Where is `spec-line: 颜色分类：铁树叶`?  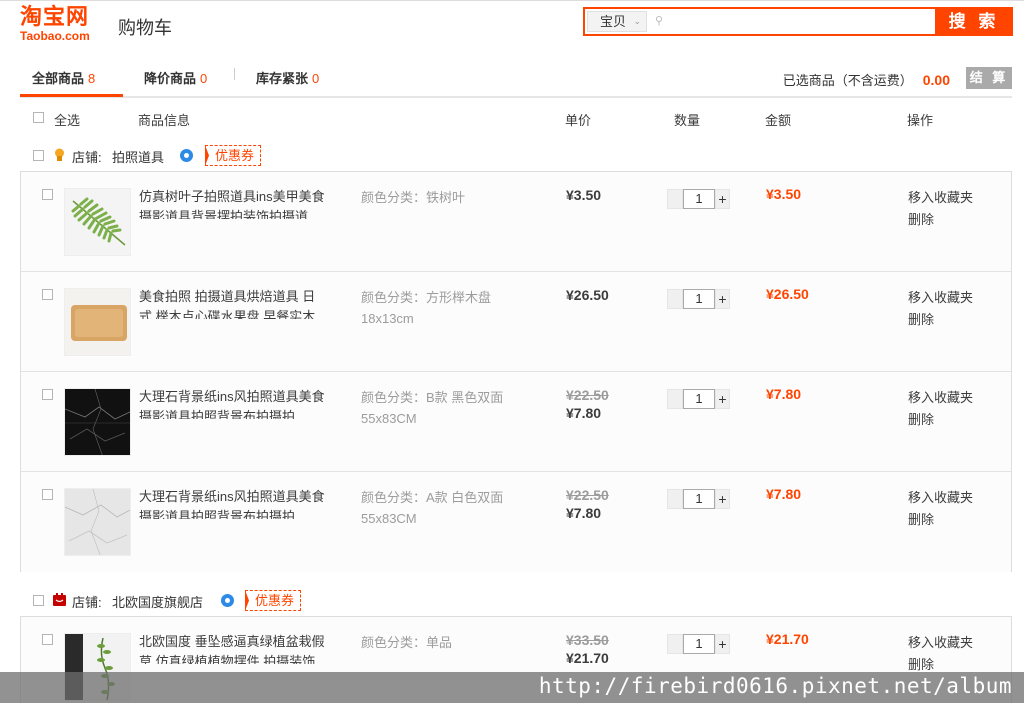 spec-line: 颜色分类：铁树叶 is located at coordinates (413, 197).